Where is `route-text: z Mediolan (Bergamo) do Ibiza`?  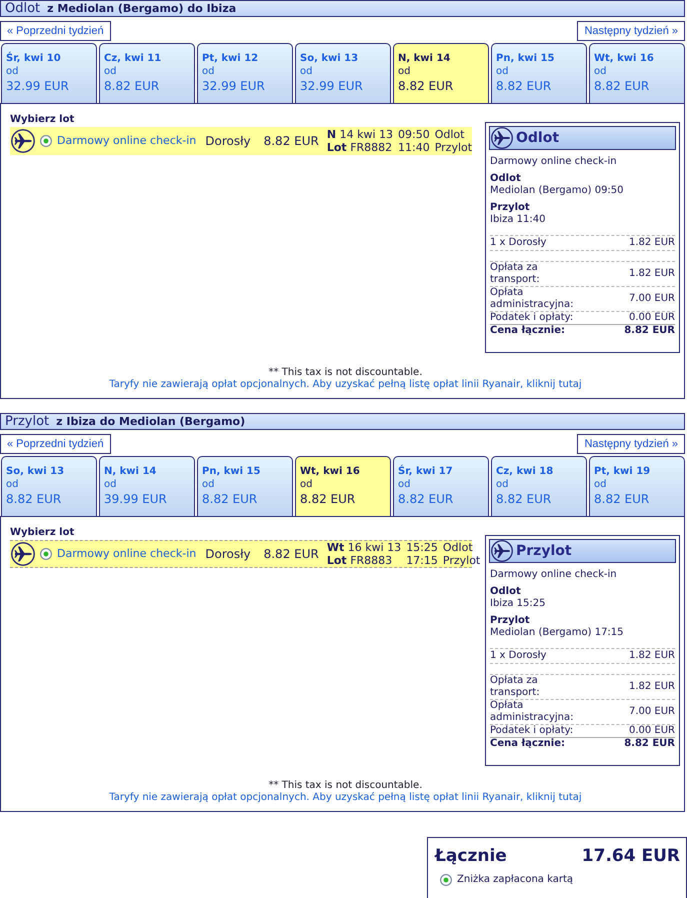
route-text: z Mediolan (Bergamo) do Ibiza is located at coordinates (141, 8).